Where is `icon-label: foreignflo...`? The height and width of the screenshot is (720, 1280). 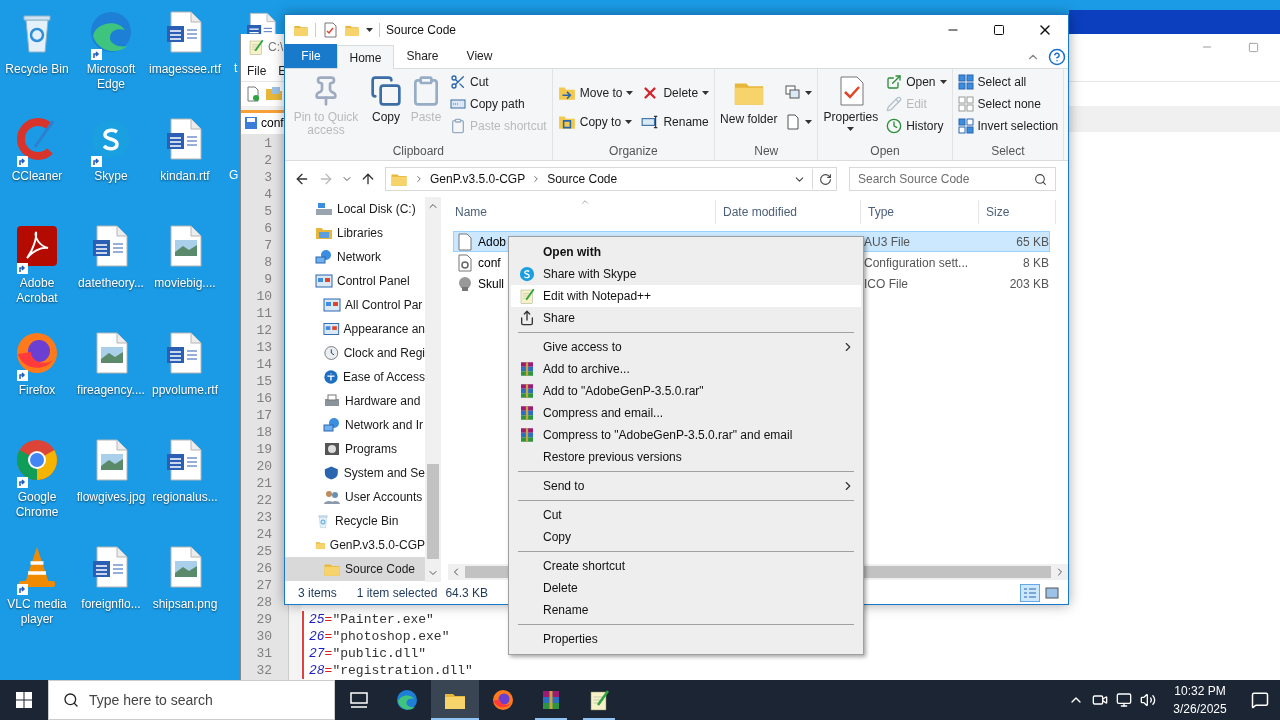 icon-label: foreignflo... is located at coordinates (111, 604).